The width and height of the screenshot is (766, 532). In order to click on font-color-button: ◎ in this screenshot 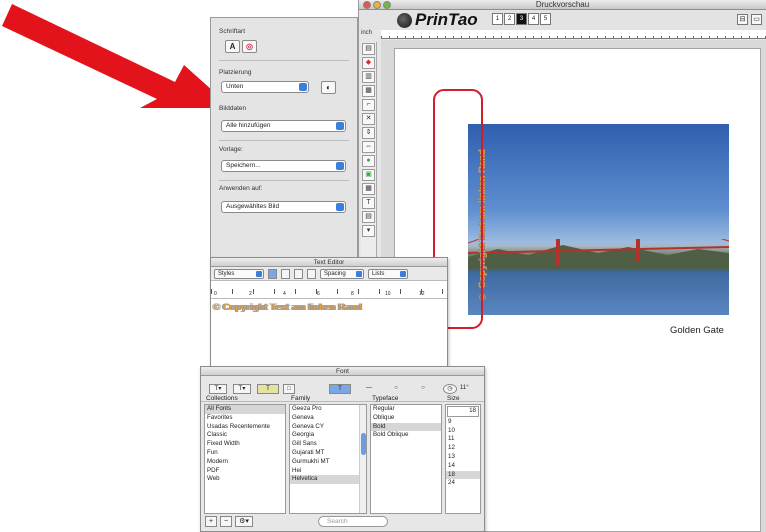, I will do `click(249, 46)`.